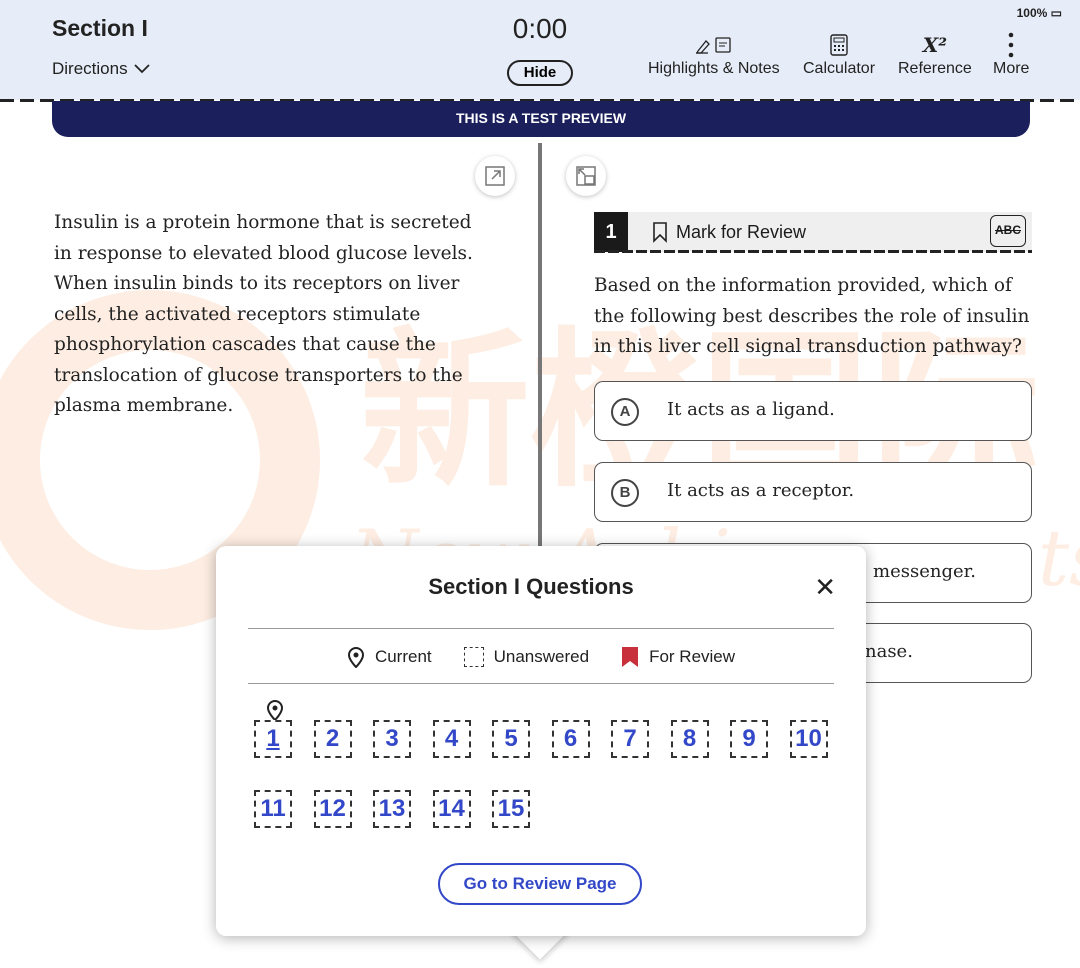 This screenshot has width=1080, height=968. What do you see at coordinates (540, 884) in the screenshot?
I see `go-to-review-page-button: Go to Review Page` at bounding box center [540, 884].